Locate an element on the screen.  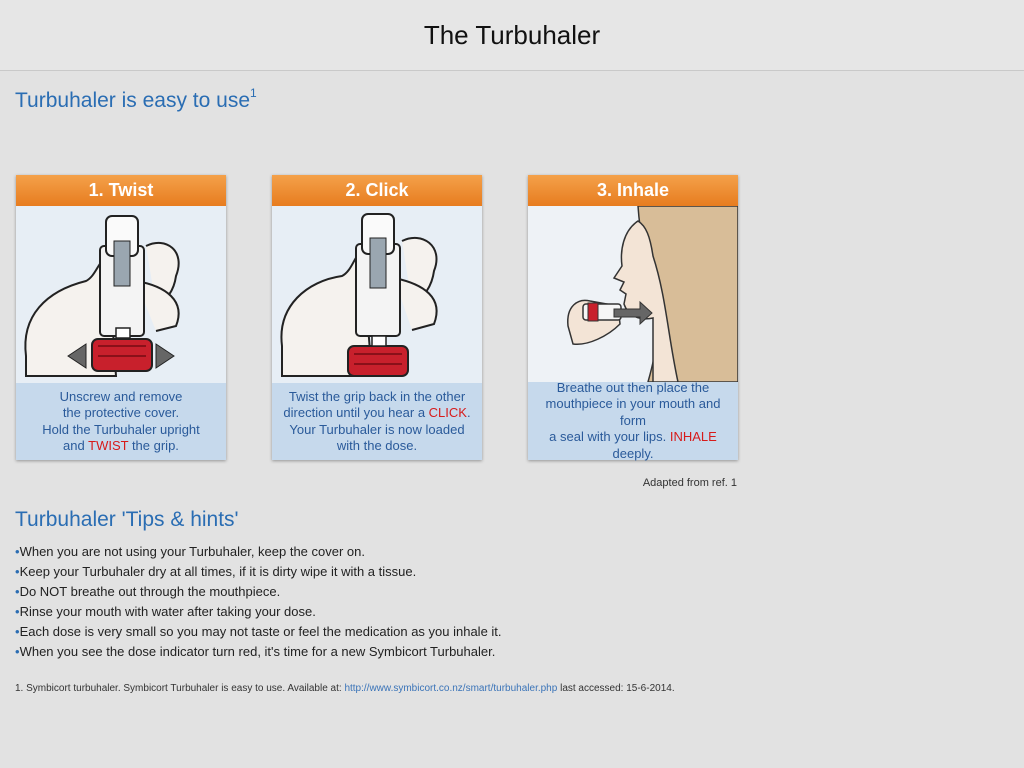
adapted-note: Adapted from ref. 1 is located at coordinates (689, 483).